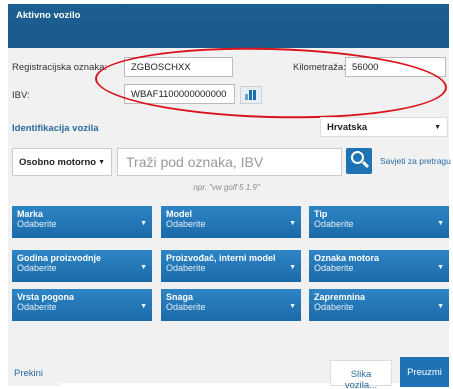 The width and height of the screenshot is (453, 389). What do you see at coordinates (379, 305) in the screenshot?
I see `filter-displacement: Zapremnina Odaberite ▼` at bounding box center [379, 305].